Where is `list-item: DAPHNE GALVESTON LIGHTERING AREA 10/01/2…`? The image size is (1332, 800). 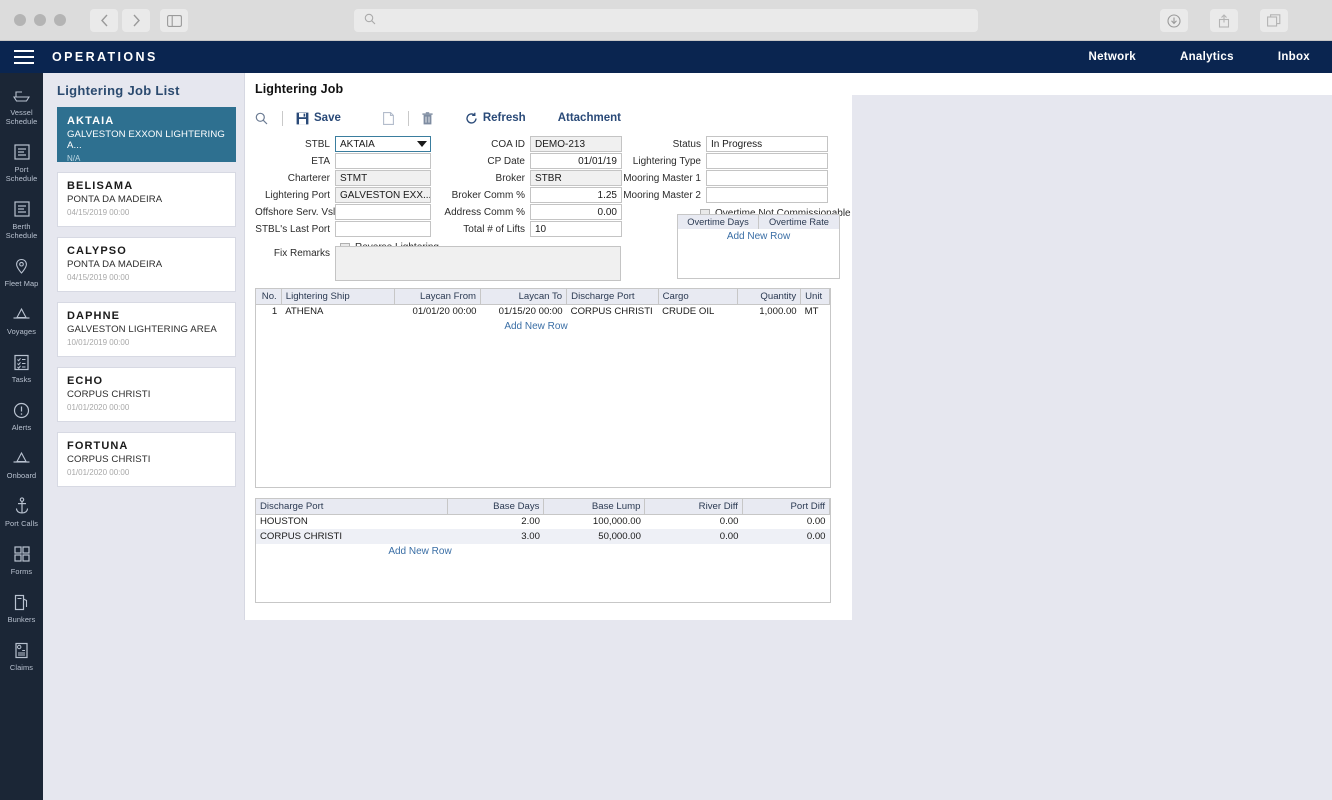 list-item: DAPHNE GALVESTON LIGHTERING AREA 10/01/2… is located at coordinates (146, 329).